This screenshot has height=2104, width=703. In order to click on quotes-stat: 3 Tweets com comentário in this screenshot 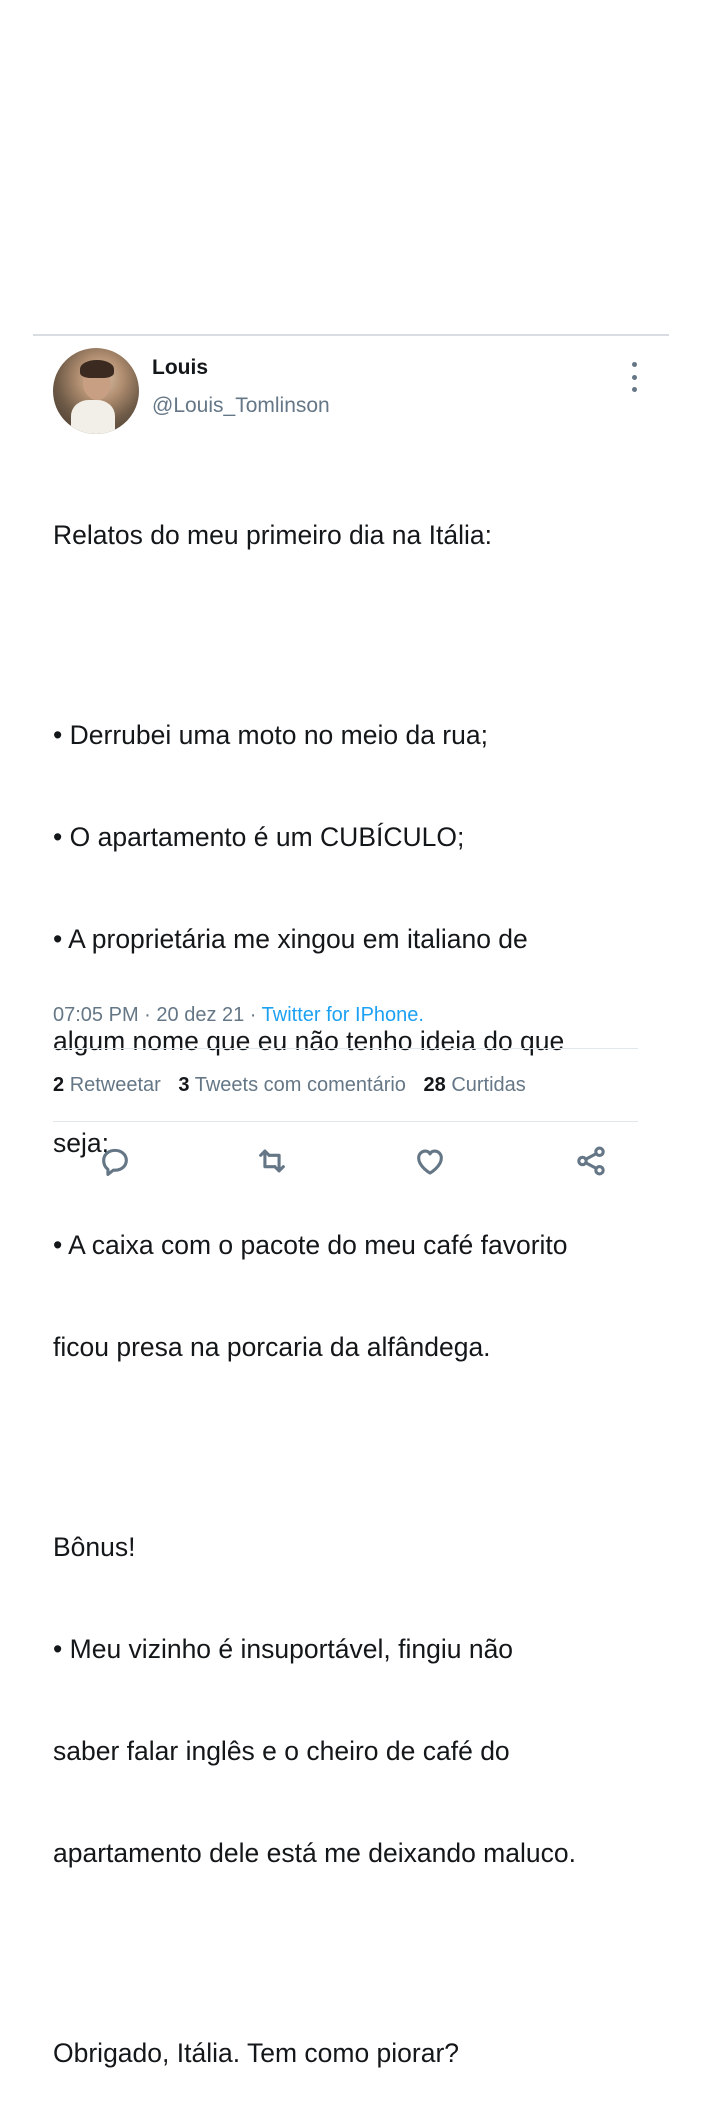, I will do `click(292, 1085)`.